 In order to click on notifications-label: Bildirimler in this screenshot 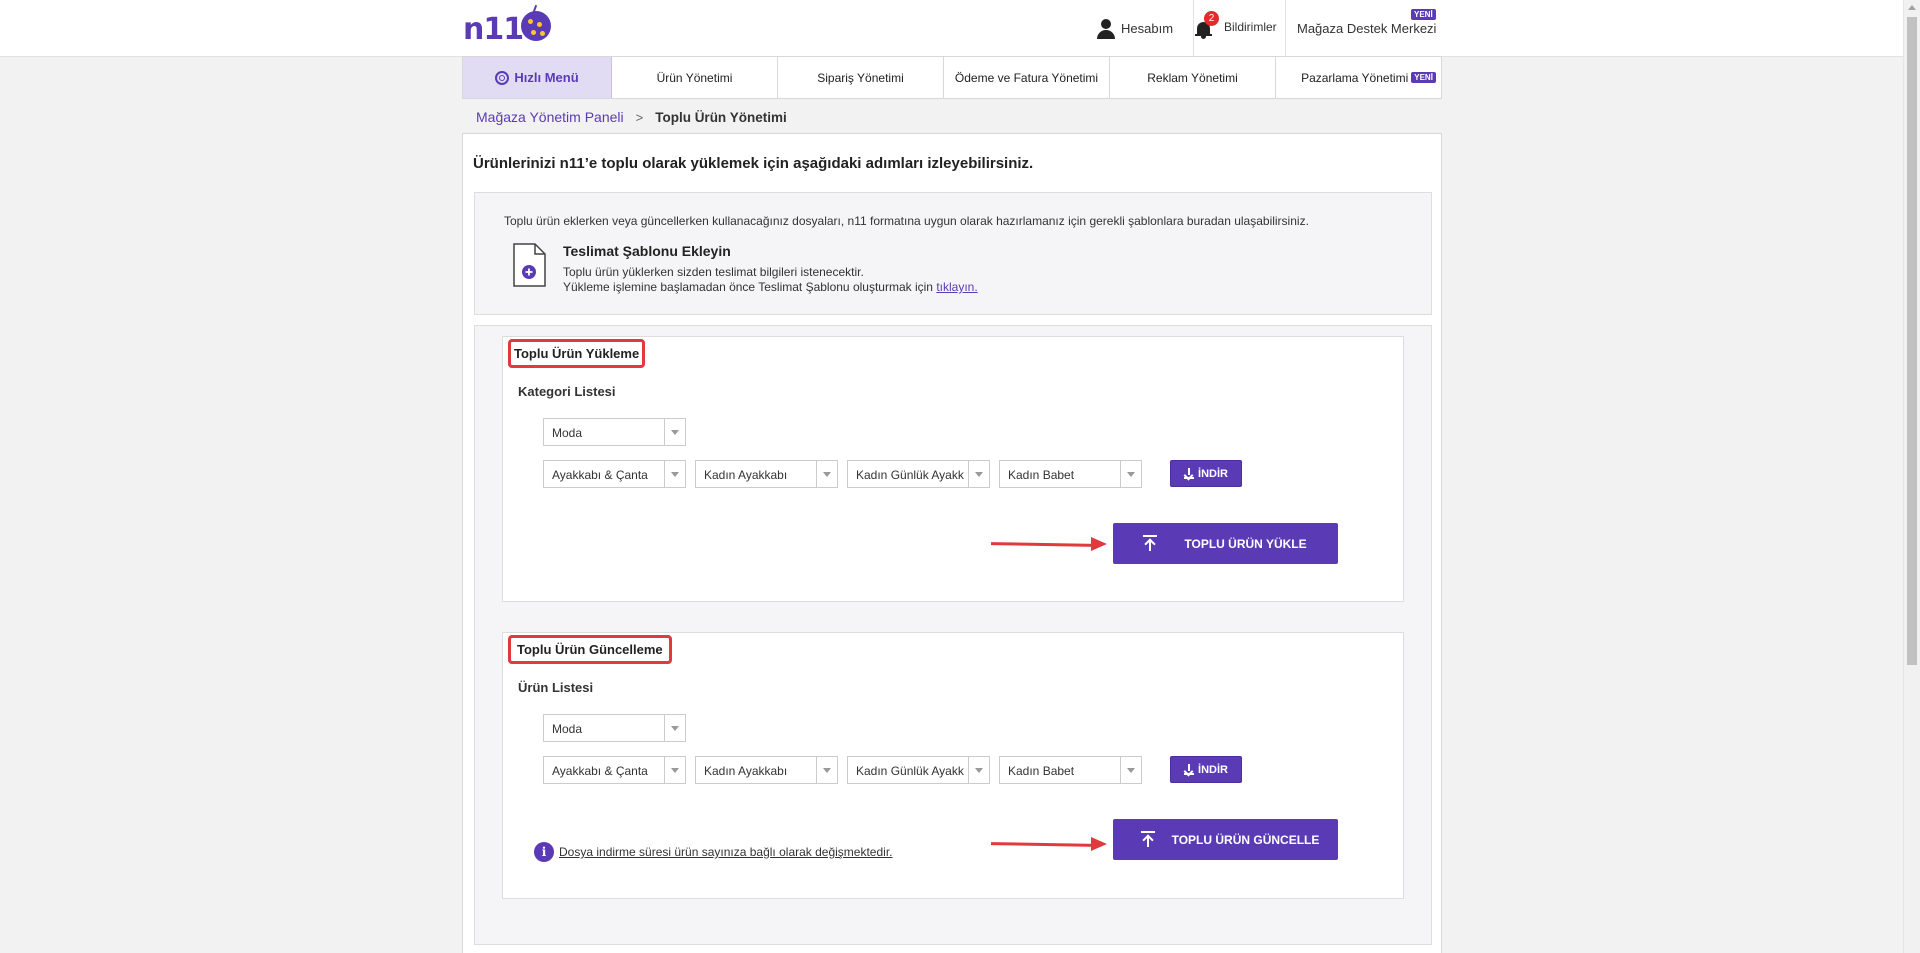, I will do `click(1250, 27)`.